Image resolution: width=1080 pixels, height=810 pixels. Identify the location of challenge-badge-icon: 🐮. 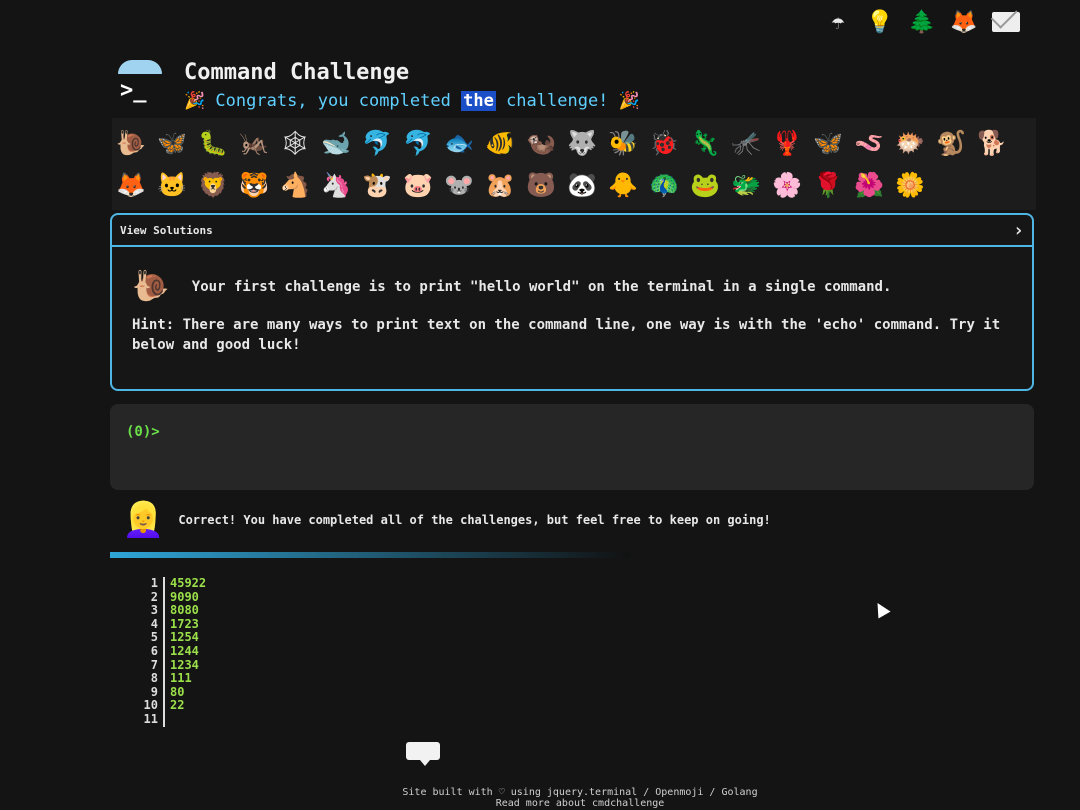
(377, 185).